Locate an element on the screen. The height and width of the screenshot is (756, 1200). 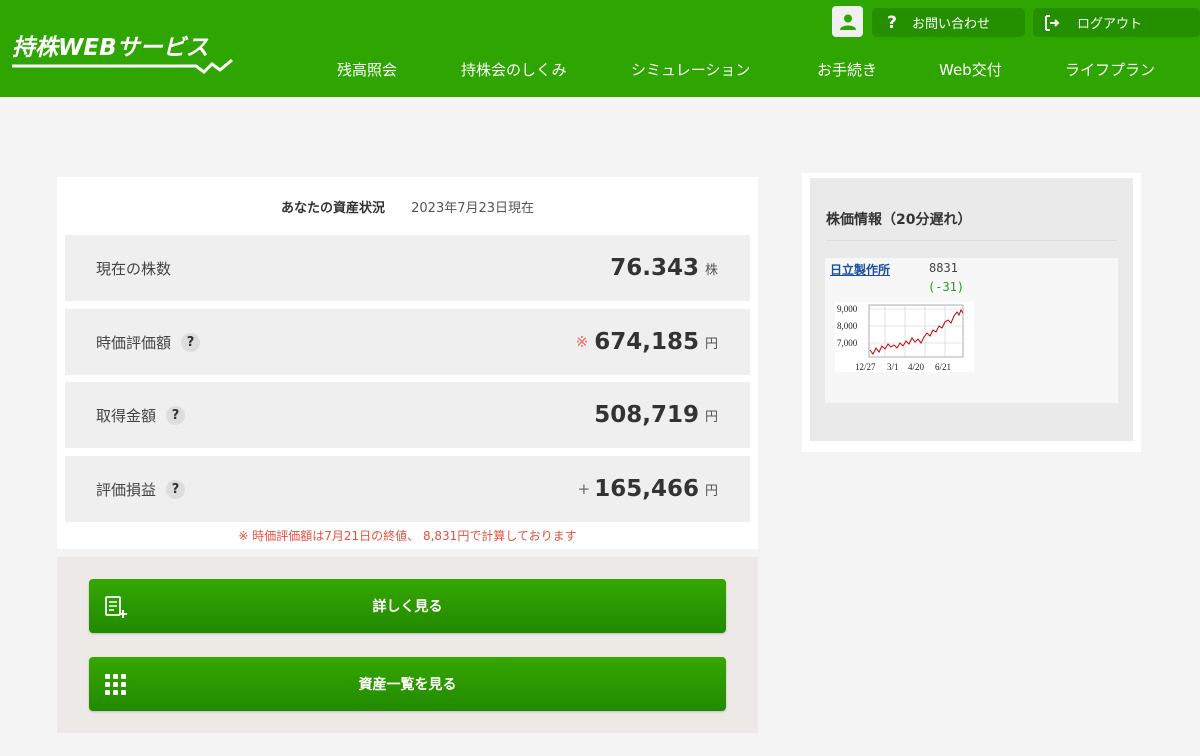
logout-label: ログアウト is located at coordinates (1110, 24).